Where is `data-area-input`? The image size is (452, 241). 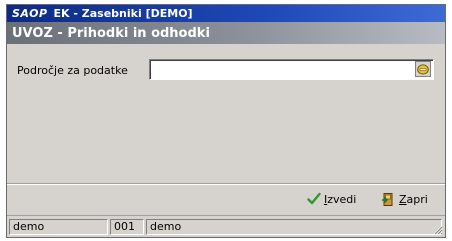 data-area-input is located at coordinates (291, 69).